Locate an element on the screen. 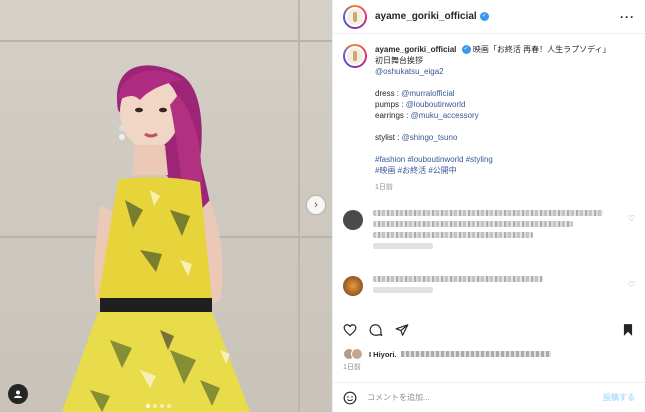  user-tag-icon is located at coordinates (18, 394).